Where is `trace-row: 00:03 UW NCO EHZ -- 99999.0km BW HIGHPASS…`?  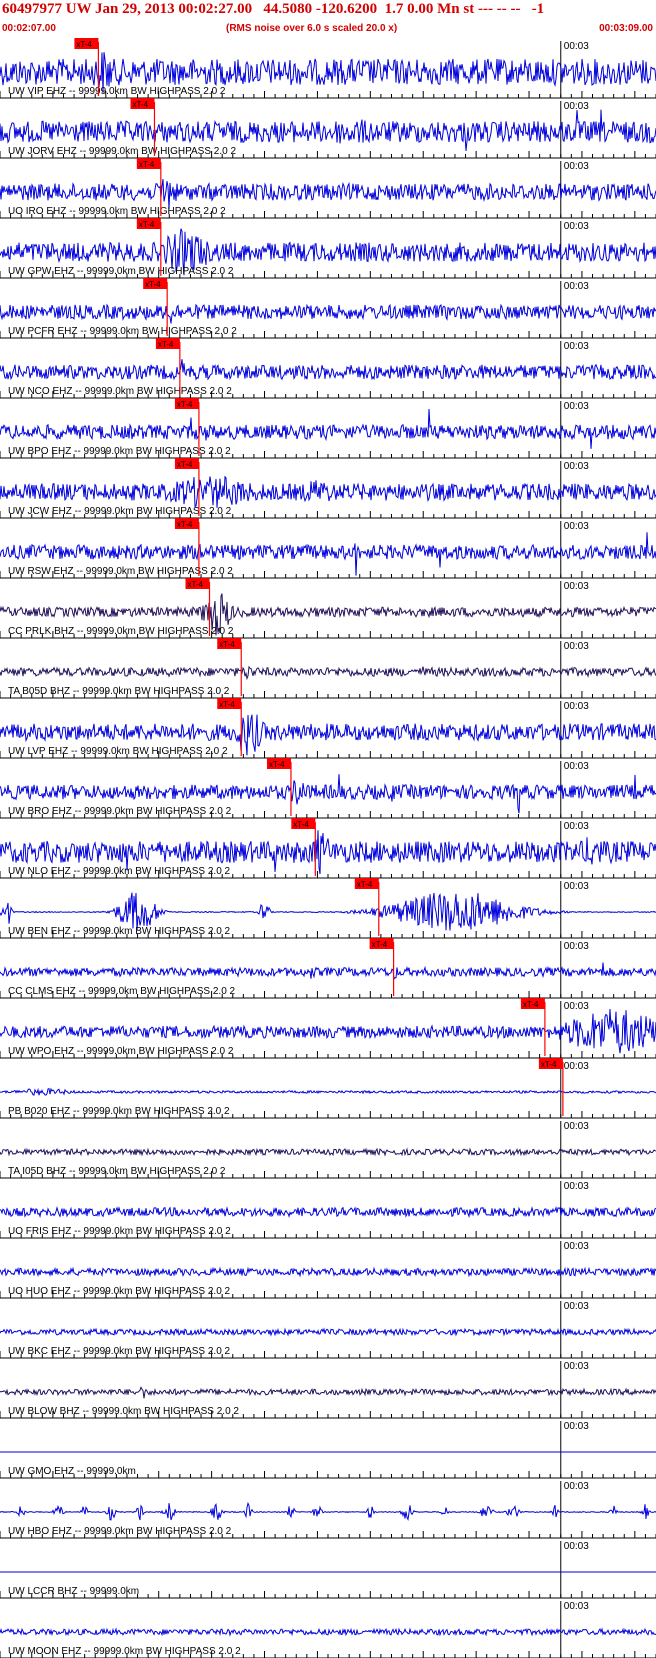
trace-row: 00:03 UW NCO EHZ -- 99999.0km BW HIGHPASS… is located at coordinates (328, 368).